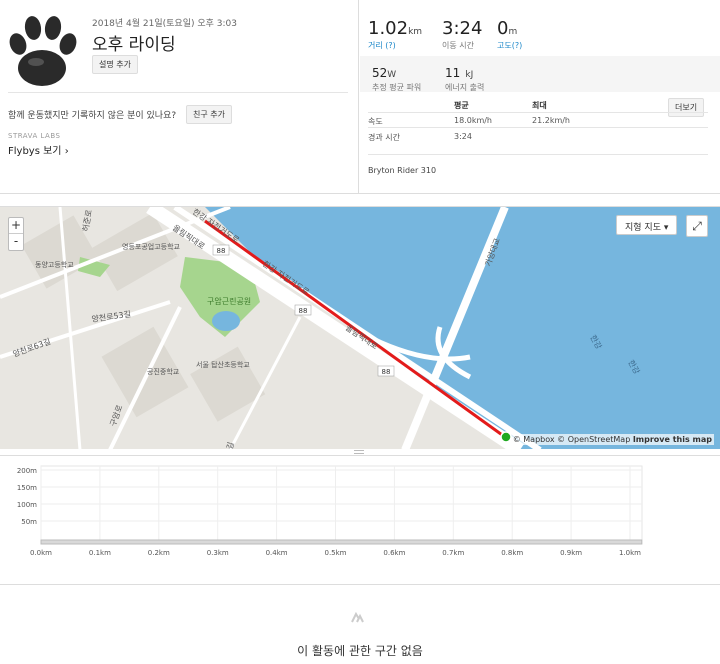 The width and height of the screenshot is (720, 664). I want to click on divider, so click(178, 92).